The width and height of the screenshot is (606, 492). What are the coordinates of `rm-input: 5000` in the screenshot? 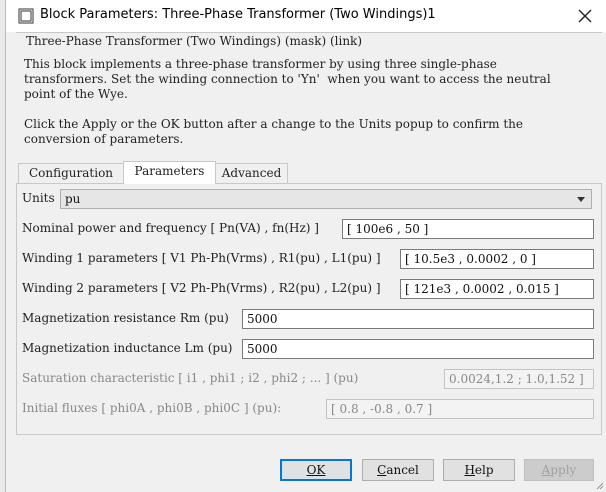 It's located at (418, 319).